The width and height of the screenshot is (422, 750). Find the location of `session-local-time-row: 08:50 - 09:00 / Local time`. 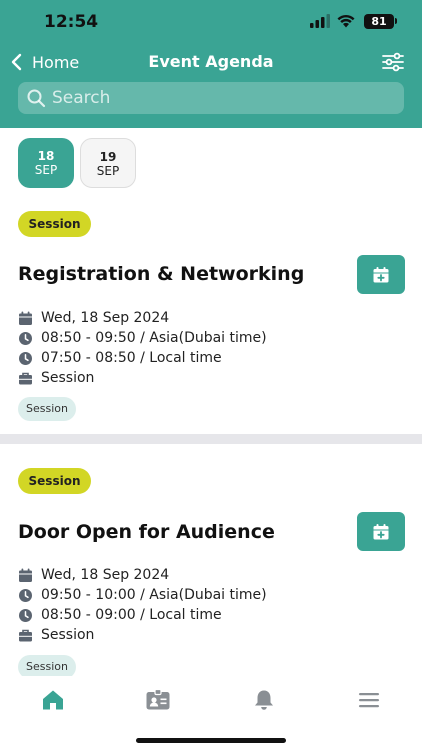

session-local-time-row: 08:50 - 09:00 / Local time is located at coordinates (142, 615).